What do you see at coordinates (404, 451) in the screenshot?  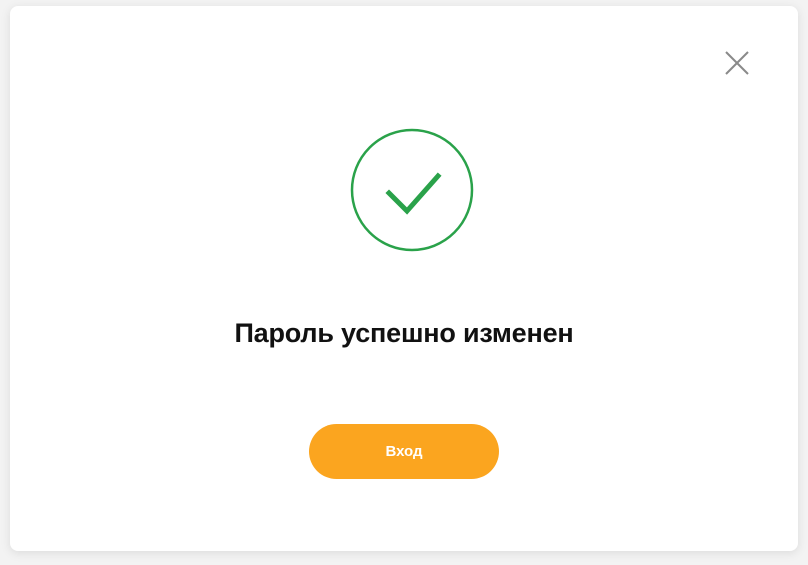 I see `login-button: Вход` at bounding box center [404, 451].